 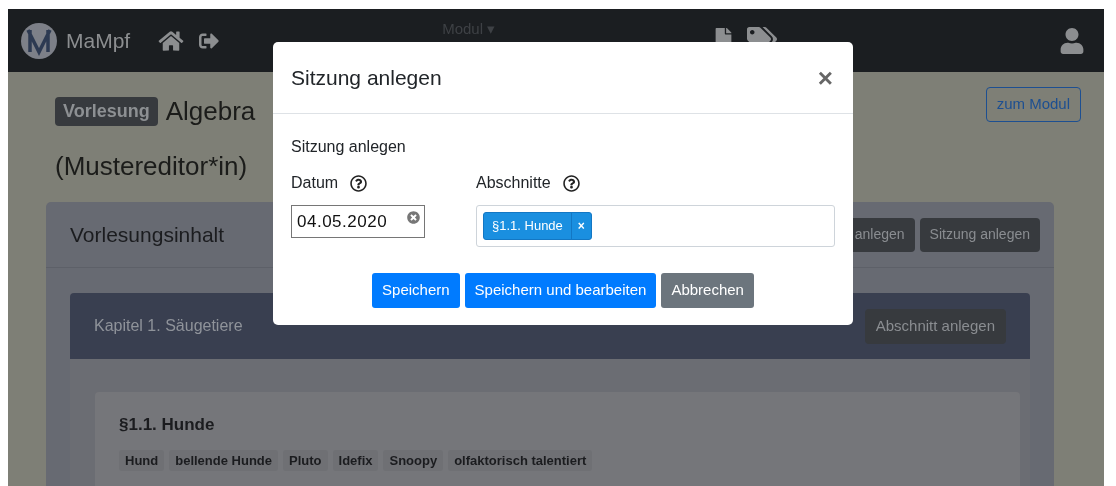 I want to click on module-button: zum Modul, so click(x=1033, y=104).